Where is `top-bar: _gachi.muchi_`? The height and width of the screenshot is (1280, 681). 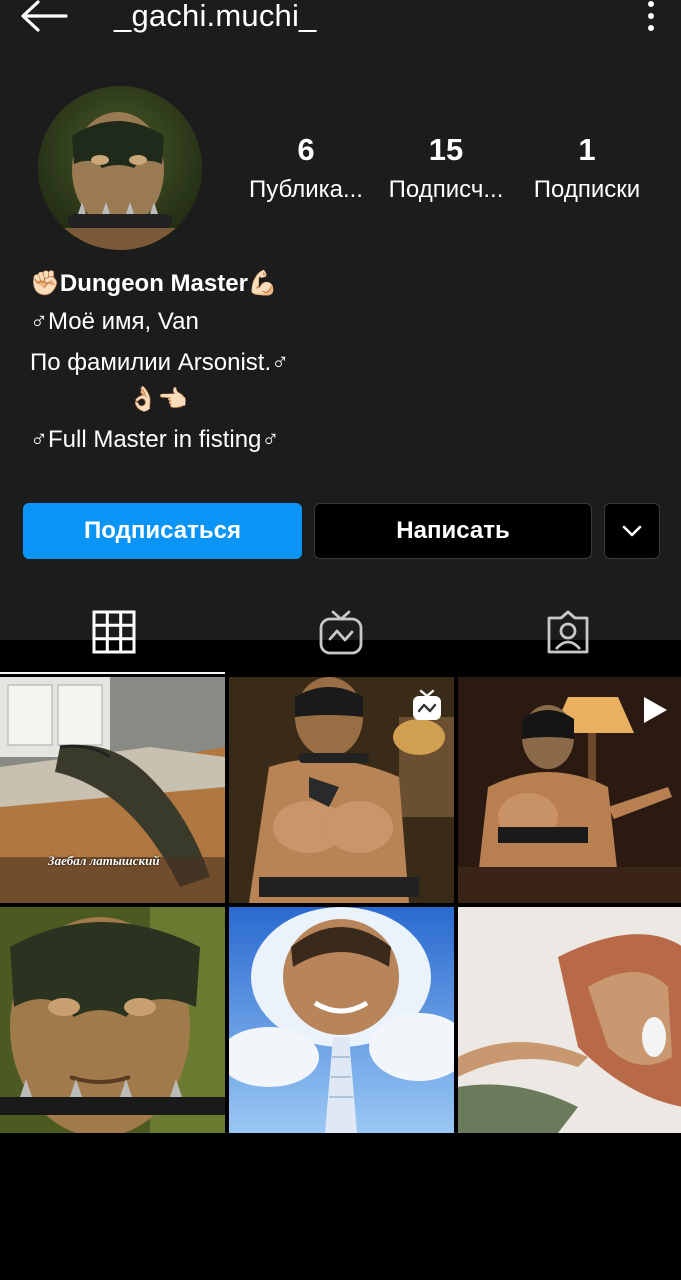
top-bar: _gachi.muchi_ is located at coordinates (340, 20).